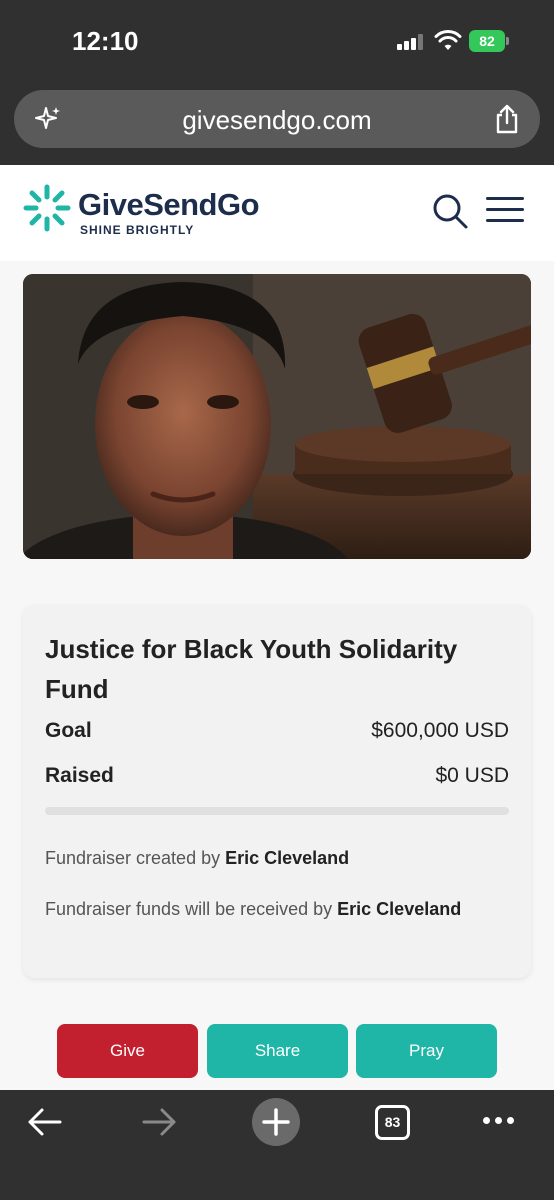 This screenshot has width=554, height=1200. I want to click on goal-value: $600,000 USD, so click(440, 730).